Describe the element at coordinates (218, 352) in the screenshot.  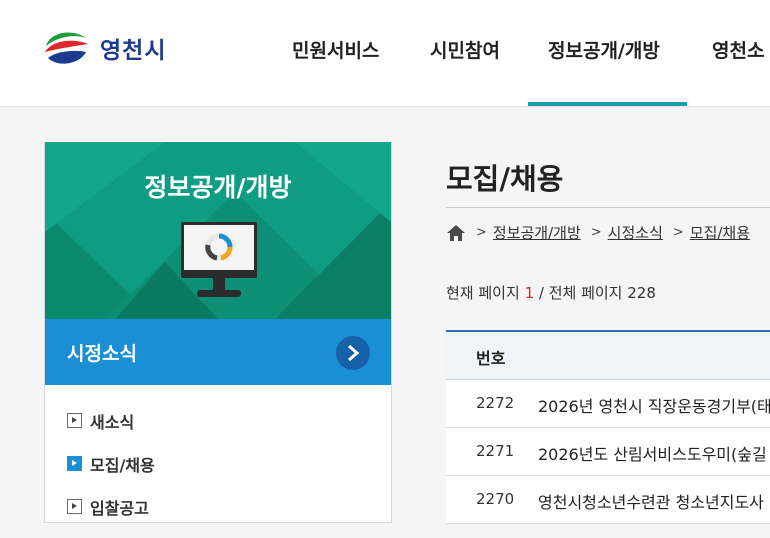
I see `side-menu-section: 시정소식` at that location.